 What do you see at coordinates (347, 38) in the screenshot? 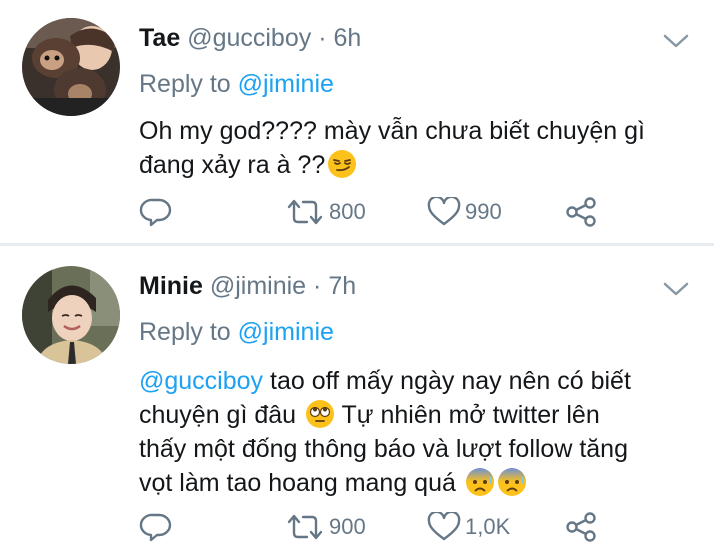
I see `timestamp: 6h` at bounding box center [347, 38].